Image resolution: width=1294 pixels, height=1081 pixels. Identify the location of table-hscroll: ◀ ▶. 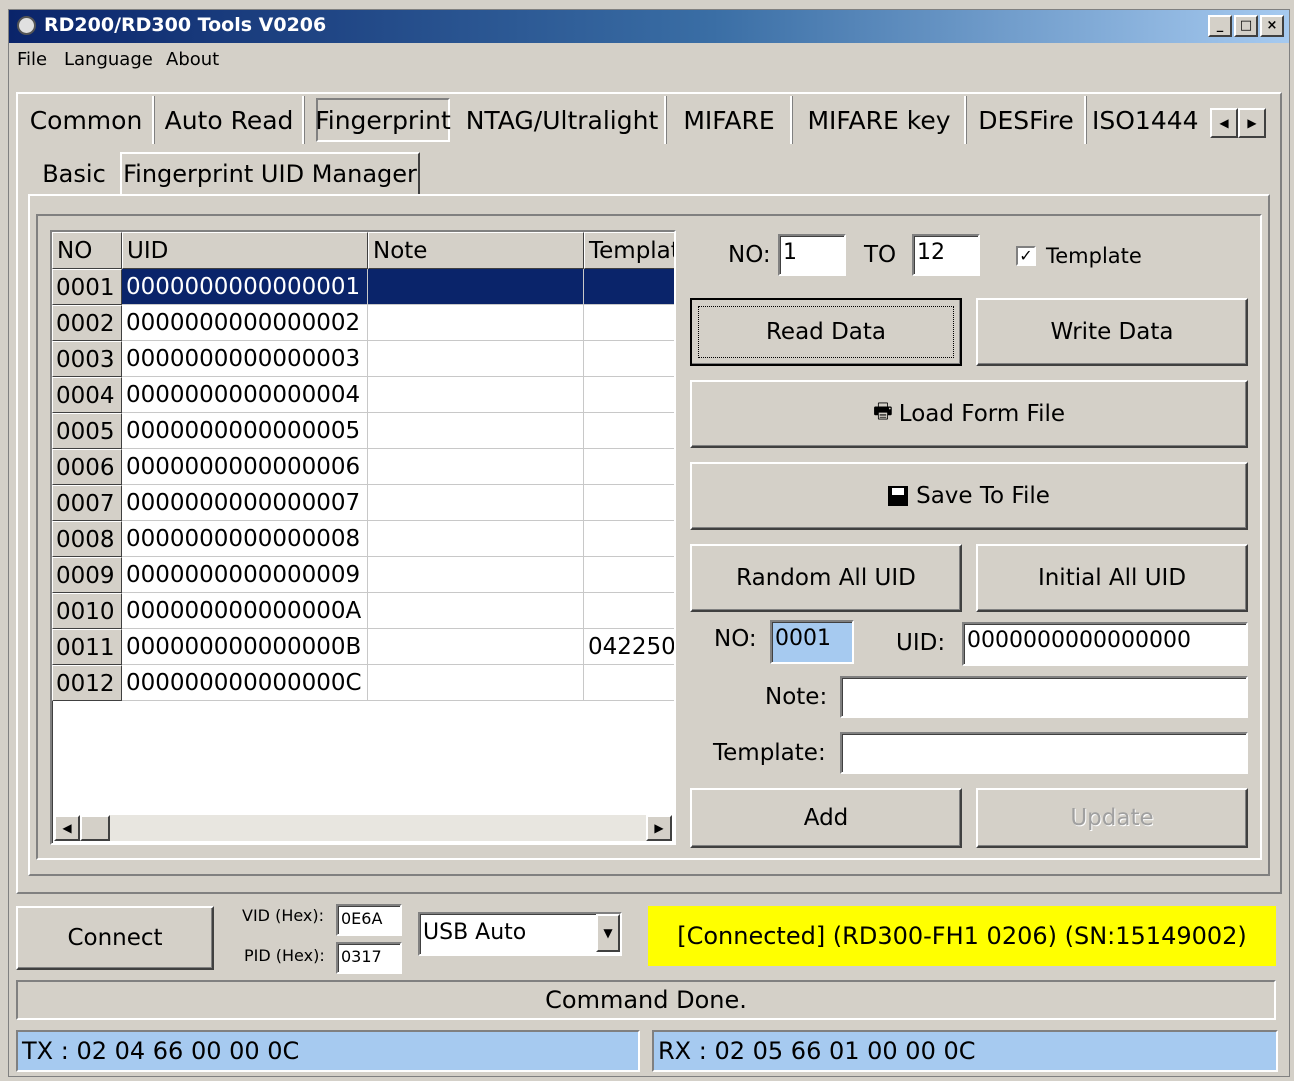
(363, 828).